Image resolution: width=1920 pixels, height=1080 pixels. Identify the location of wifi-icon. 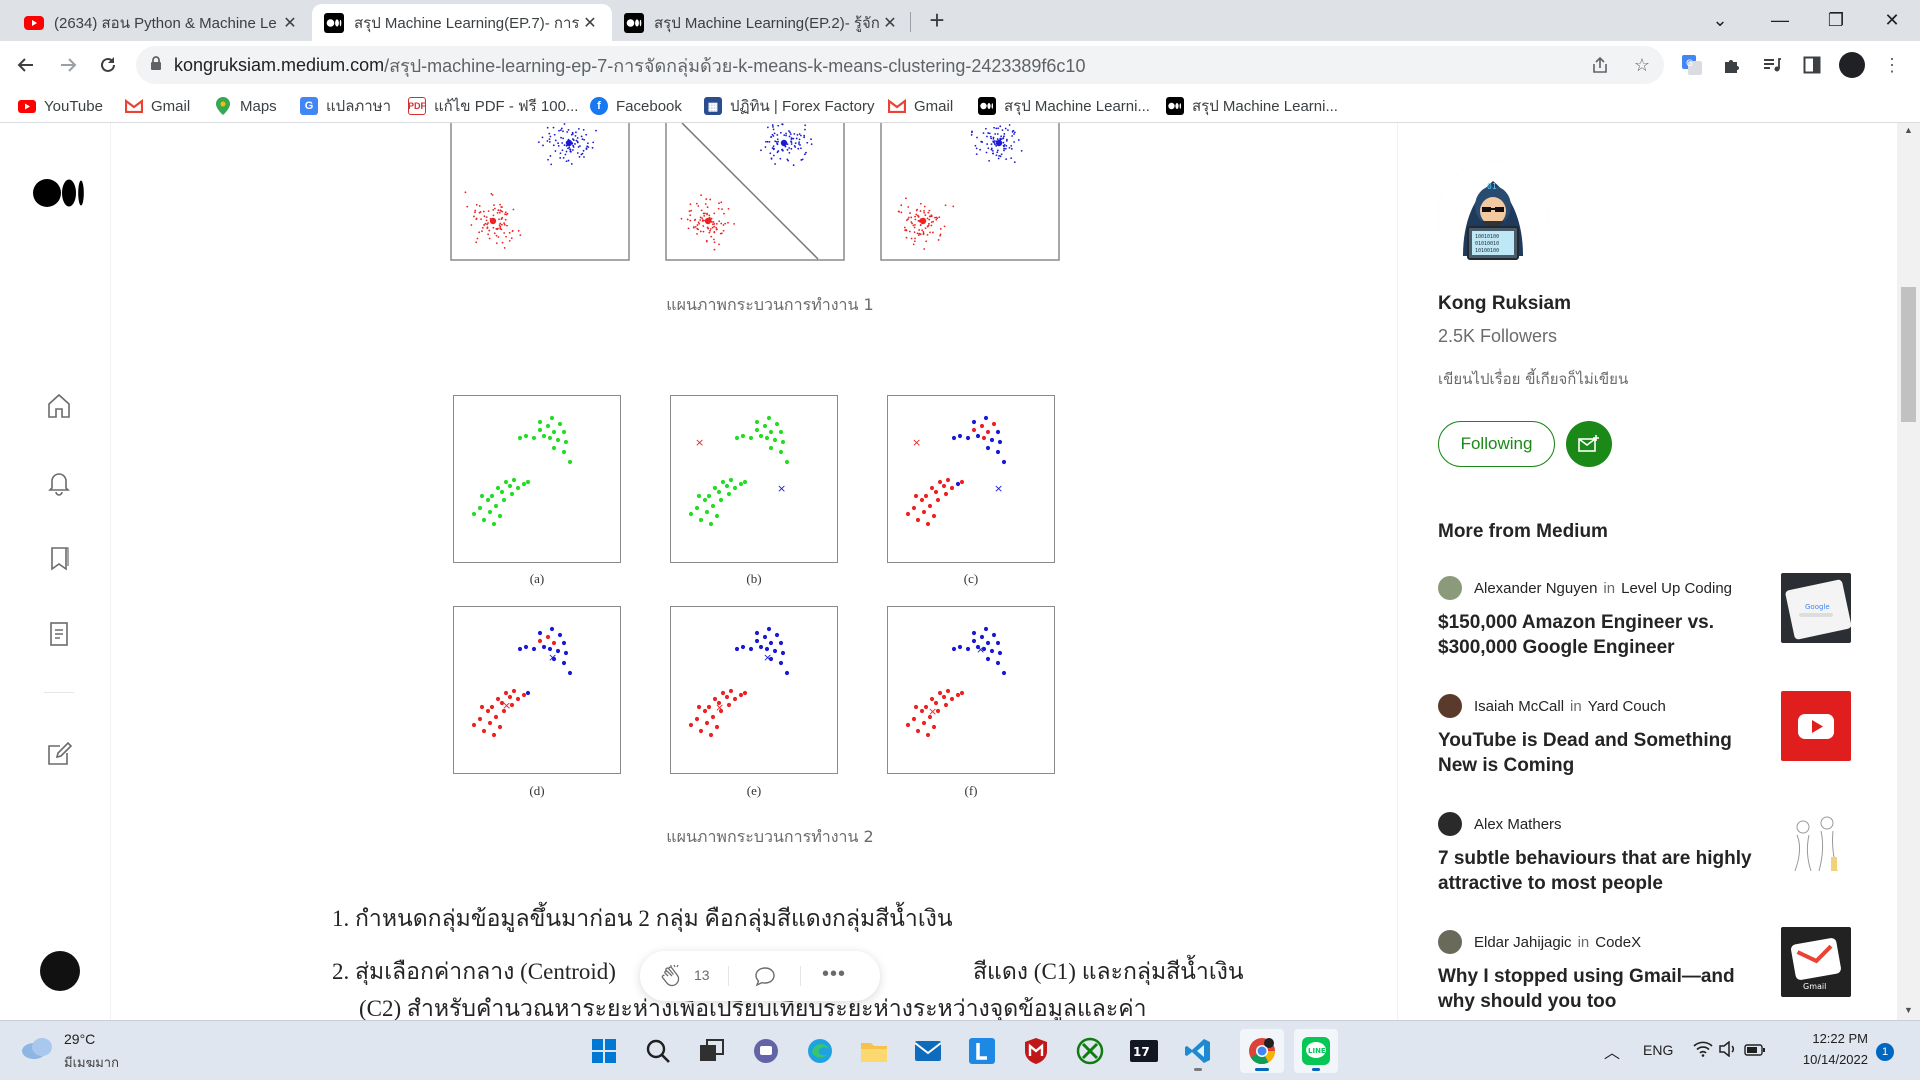
(1703, 1051).